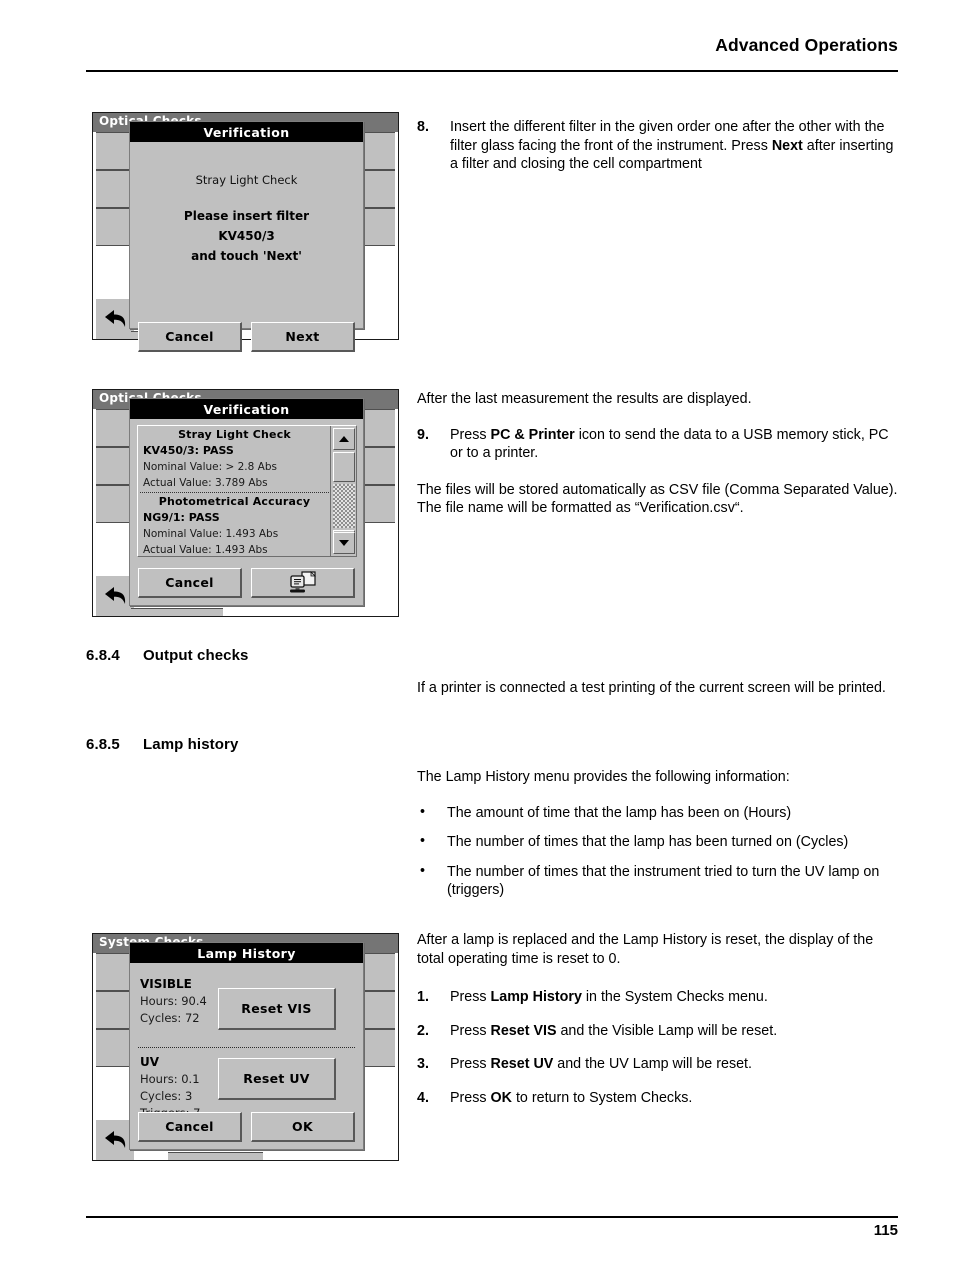 The width and height of the screenshot is (954, 1270). What do you see at coordinates (423, 1064) in the screenshot?
I see `reset-step-3-number: 3.` at bounding box center [423, 1064].